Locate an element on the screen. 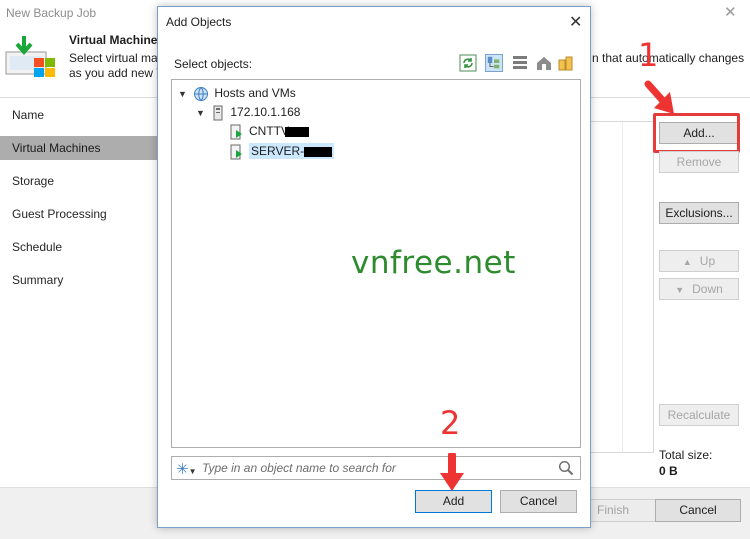 This screenshot has height=539, width=750. tree-label-host: 172.10.1.168 is located at coordinates (265, 112).